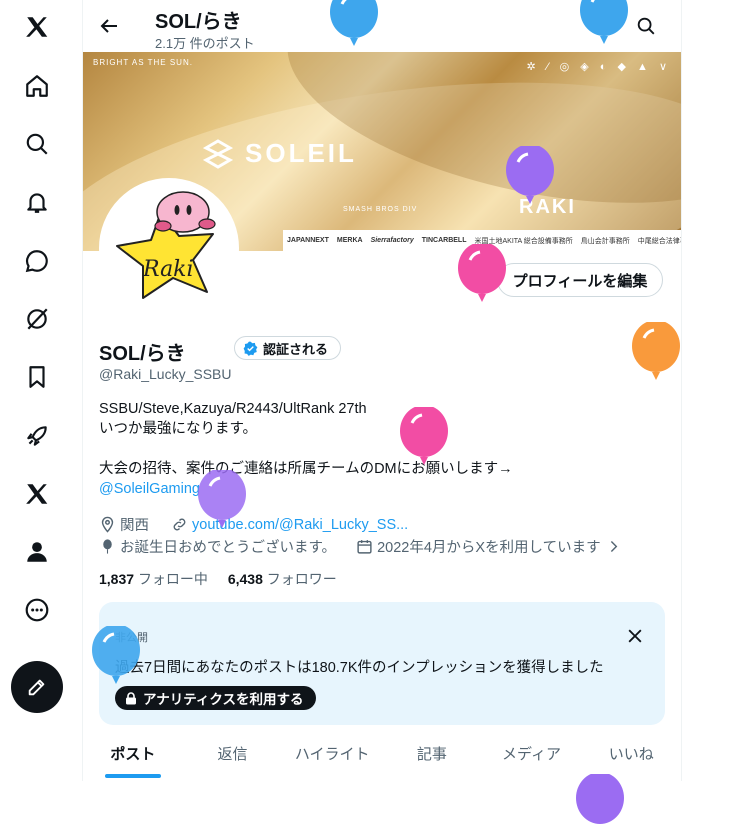  What do you see at coordinates (37, 494) in the screenshot?
I see `x-premium-icon` at bounding box center [37, 494].